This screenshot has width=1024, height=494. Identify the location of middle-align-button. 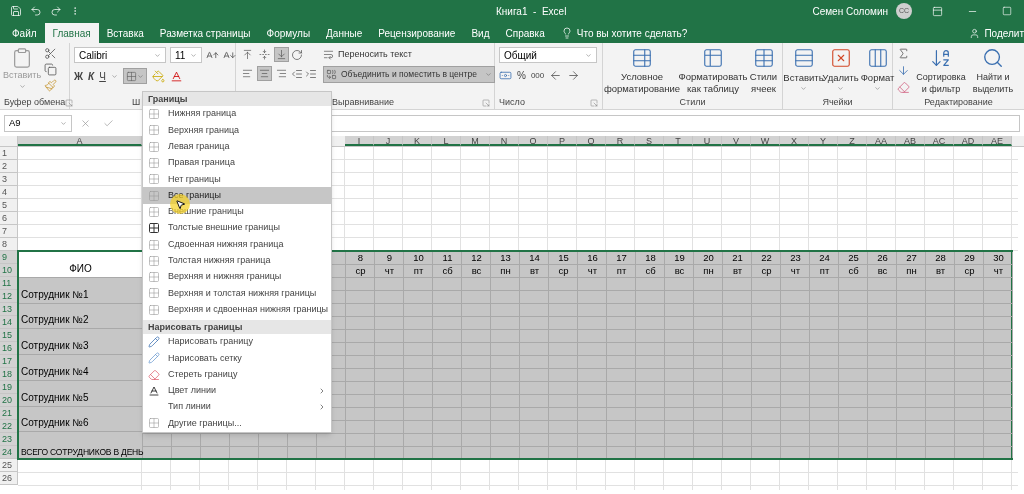
(264, 54).